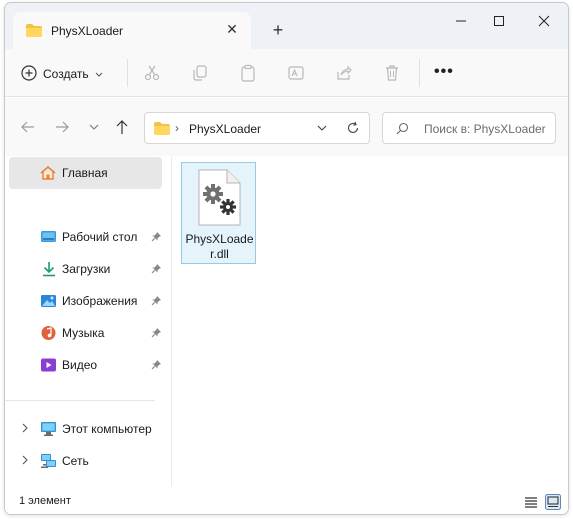 Image resolution: width=573 pixels, height=519 pixels. Describe the element at coordinates (107, 429) in the screenshot. I see `sidebar-item-label: Этот компьютер` at that location.